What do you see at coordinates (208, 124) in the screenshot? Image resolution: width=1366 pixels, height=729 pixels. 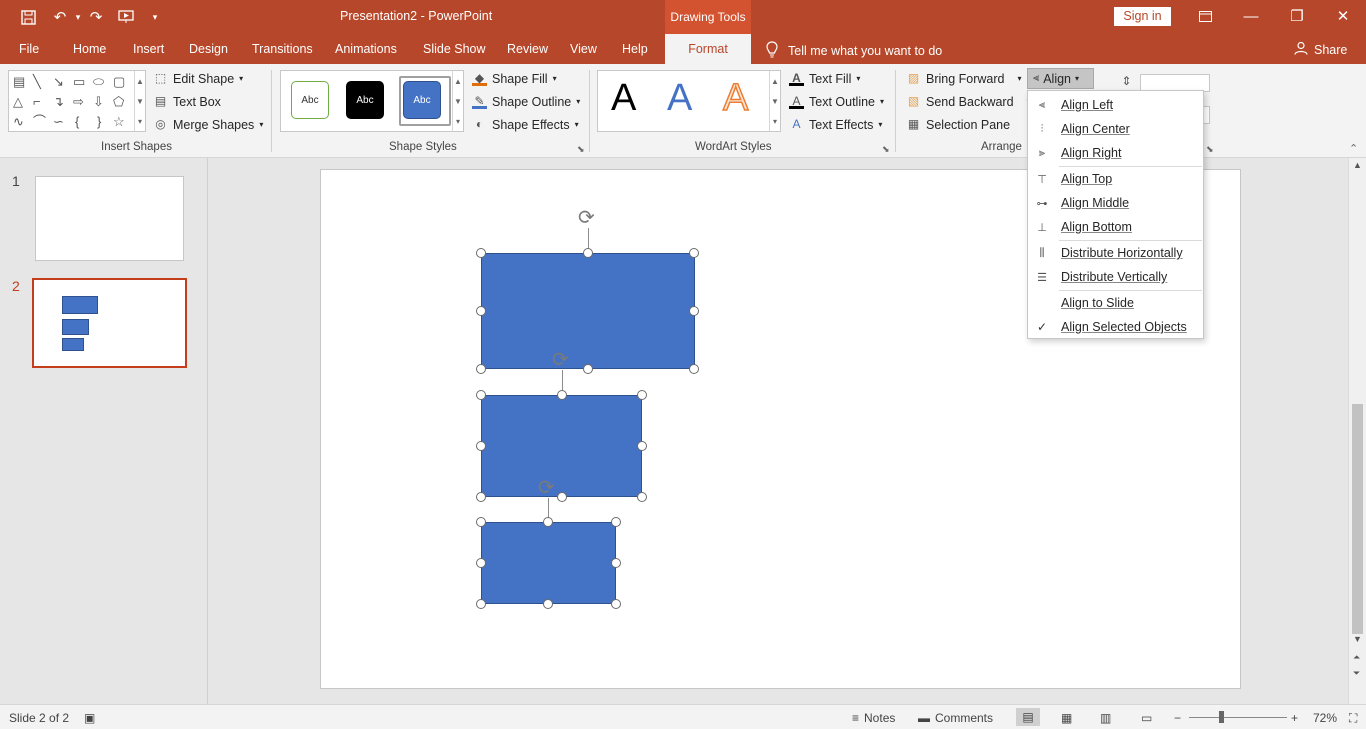 I see `merge-shapes-button: ◎ Merge Shapes ▾` at bounding box center [208, 124].